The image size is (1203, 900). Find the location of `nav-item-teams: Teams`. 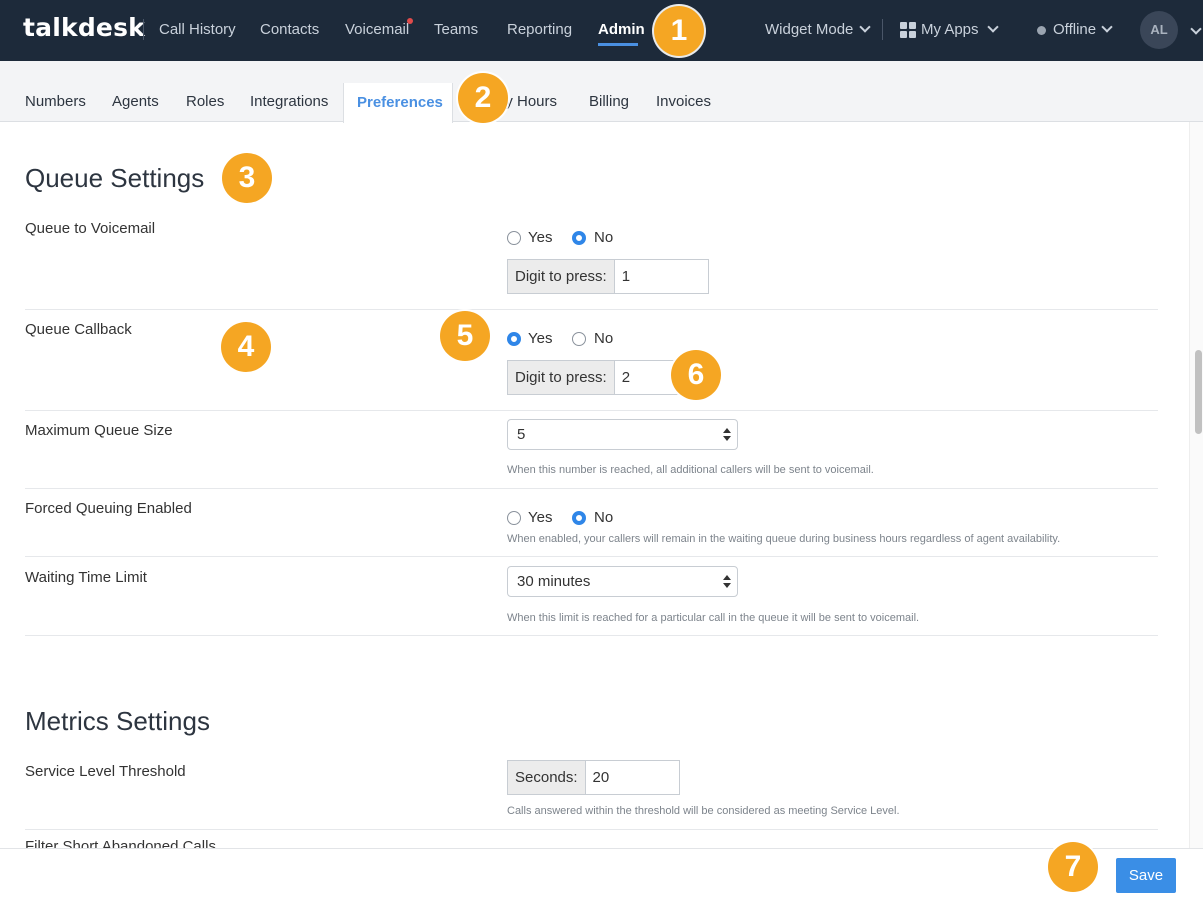

nav-item-teams: Teams is located at coordinates (456, 29).